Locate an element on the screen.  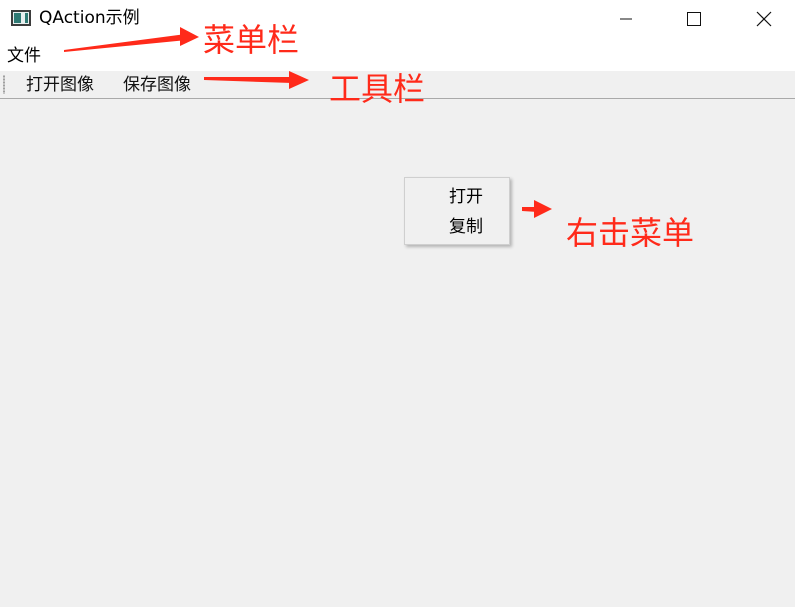
context-menu-item-copy: 复制 is located at coordinates (466, 227).